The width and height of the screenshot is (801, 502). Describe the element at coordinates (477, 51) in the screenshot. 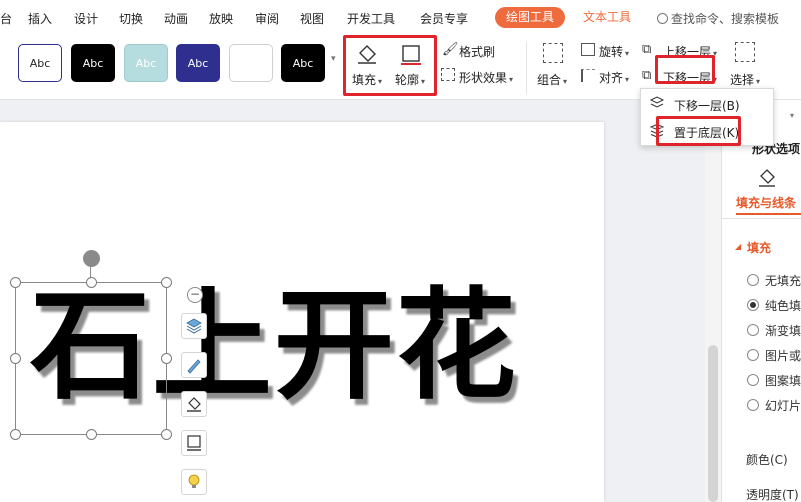

I see `format-brush-button: 格式刷` at that location.